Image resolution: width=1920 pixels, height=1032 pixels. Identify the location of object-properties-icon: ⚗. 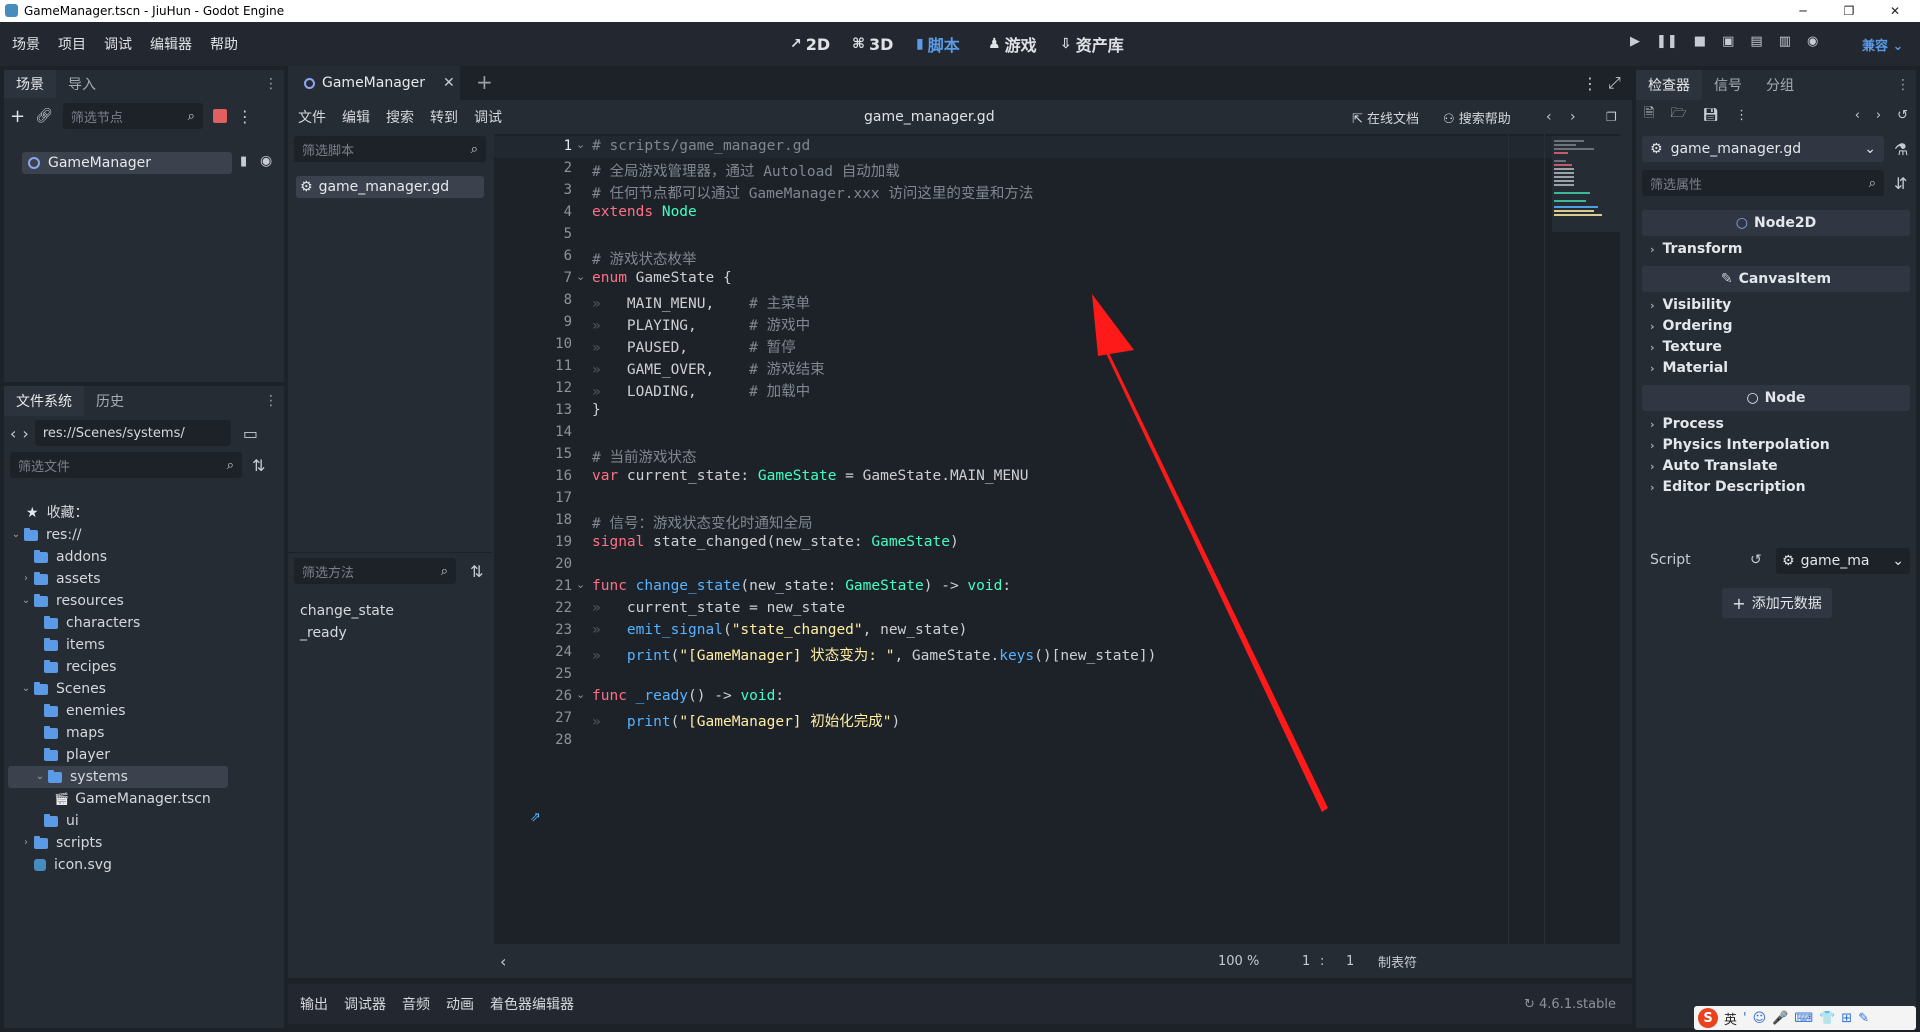
(1901, 149).